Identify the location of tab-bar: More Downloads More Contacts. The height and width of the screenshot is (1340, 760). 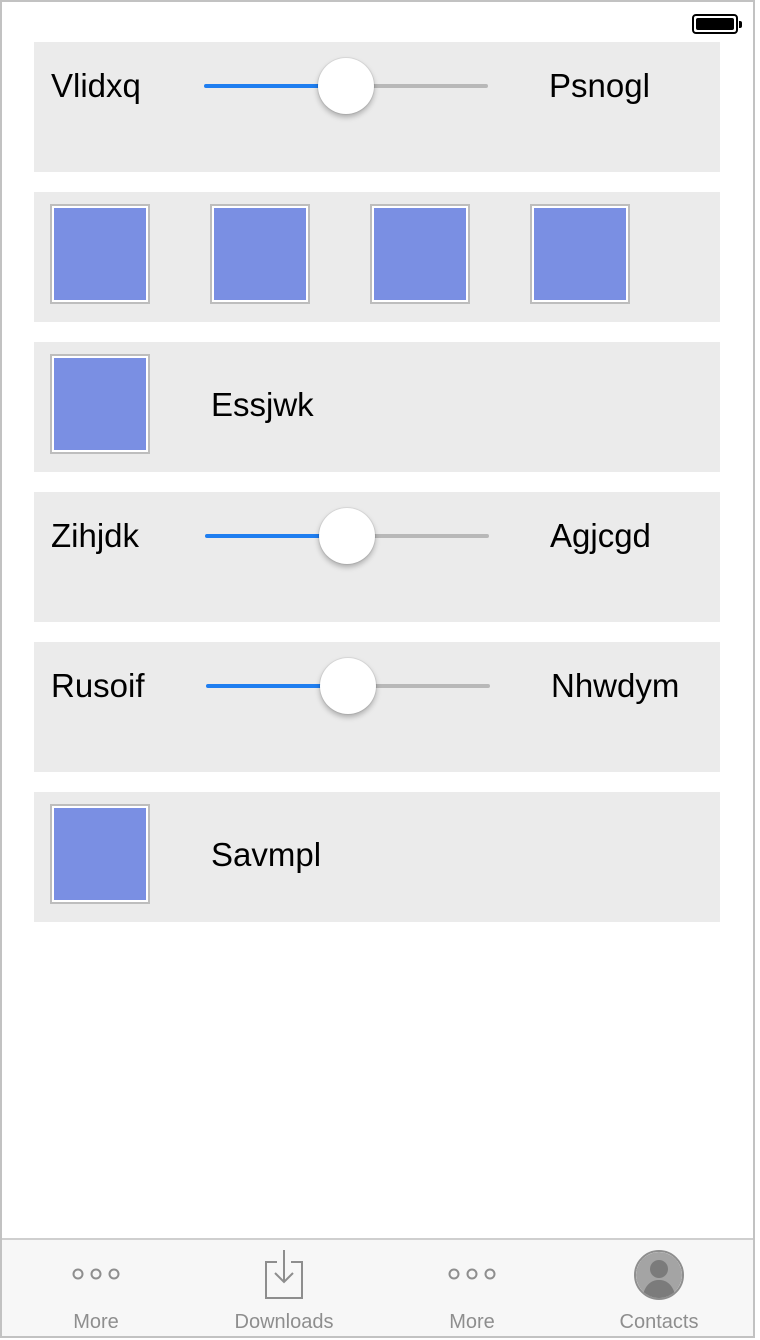
(377, 1287).